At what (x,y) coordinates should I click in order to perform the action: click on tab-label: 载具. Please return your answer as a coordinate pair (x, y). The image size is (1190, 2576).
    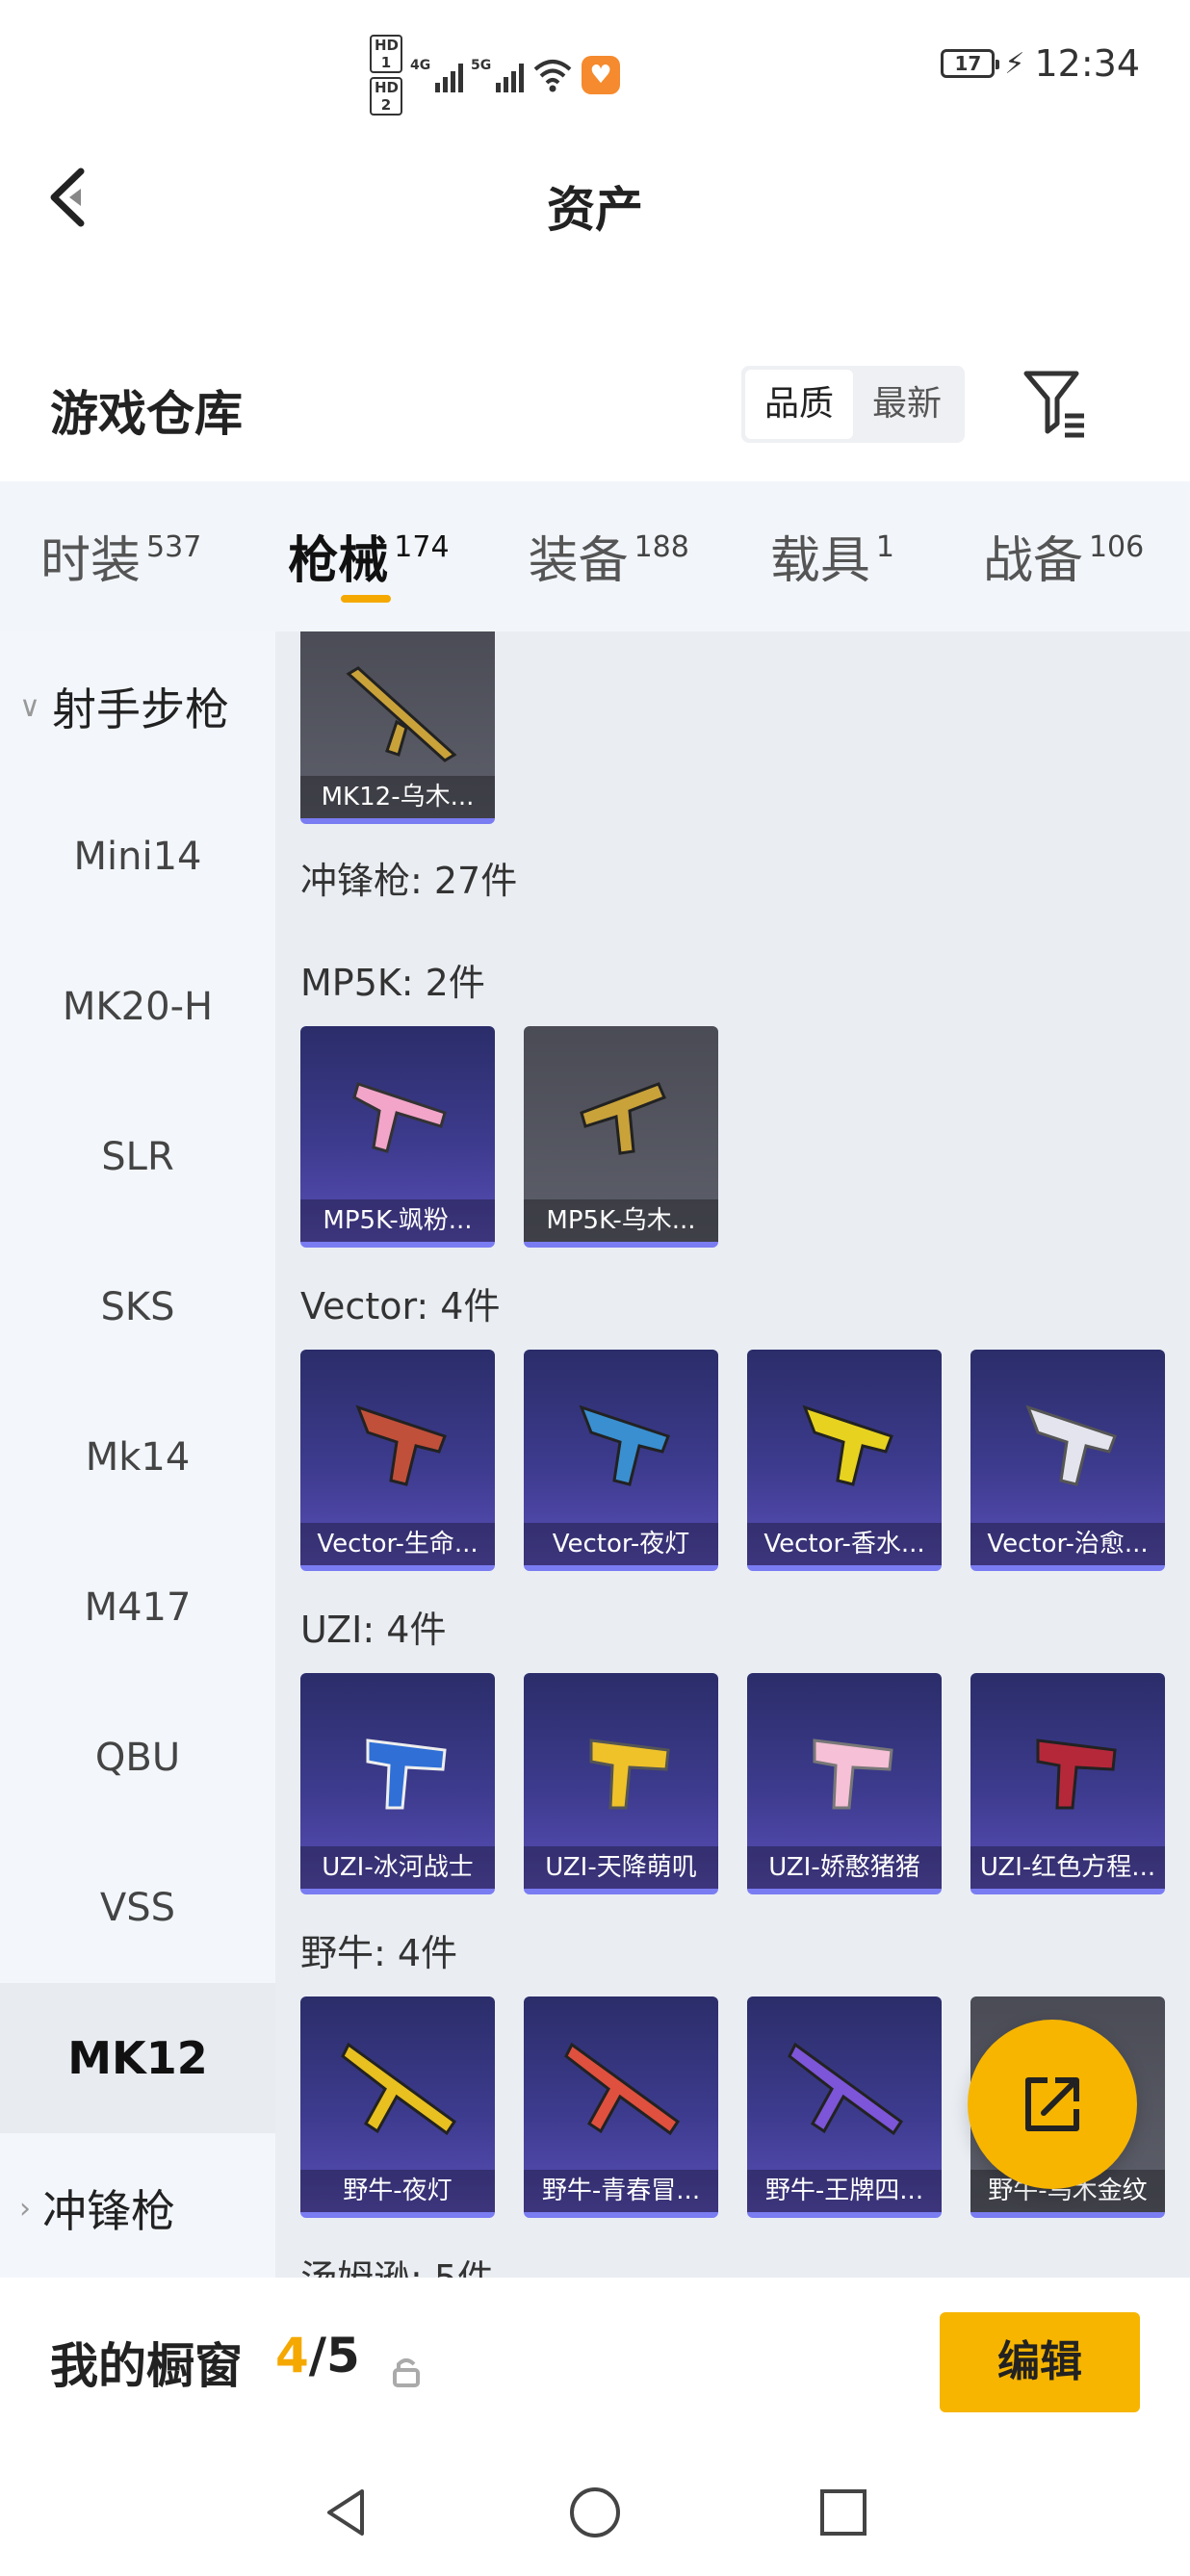
    Looking at the image, I should click on (820, 561).